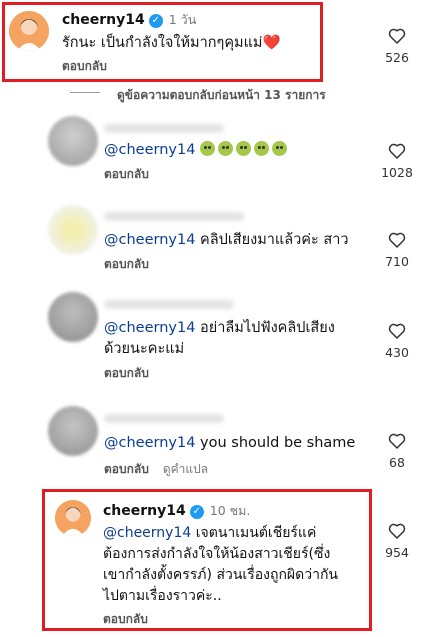 The image size is (431, 637). Describe the element at coordinates (397, 462) in the screenshot. I see `like-count: 68` at that location.